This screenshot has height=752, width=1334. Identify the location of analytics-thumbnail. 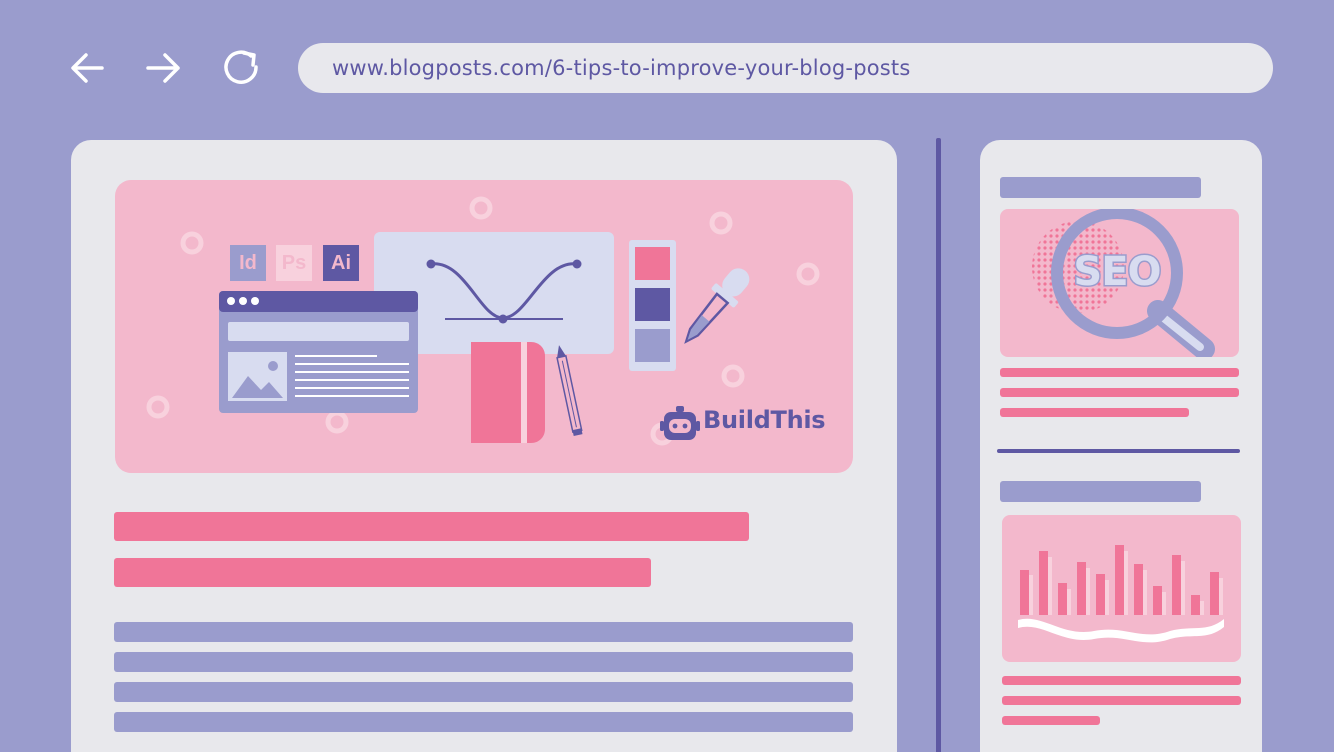
(1121, 588).